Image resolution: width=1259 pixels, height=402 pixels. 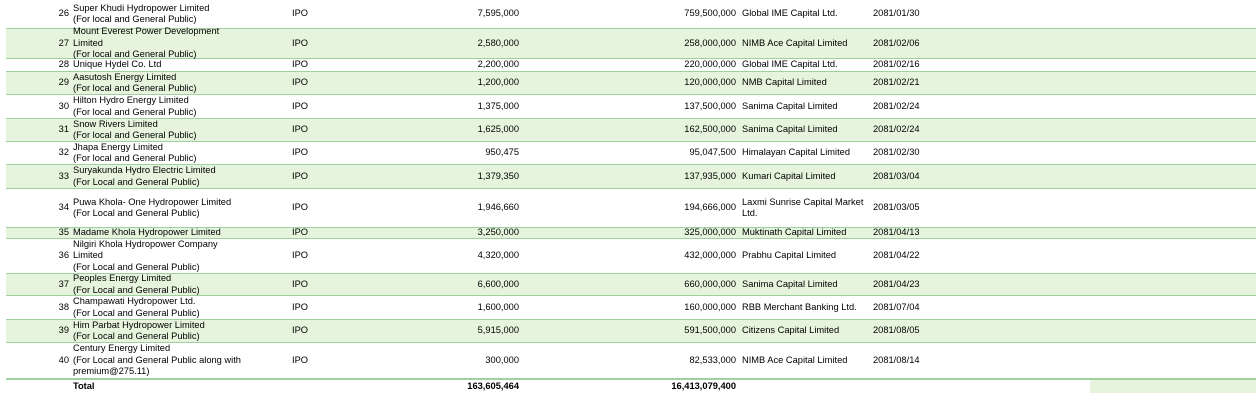 What do you see at coordinates (118, 146) in the screenshot?
I see `company-name-line: Jhapa Energy Limited` at bounding box center [118, 146].